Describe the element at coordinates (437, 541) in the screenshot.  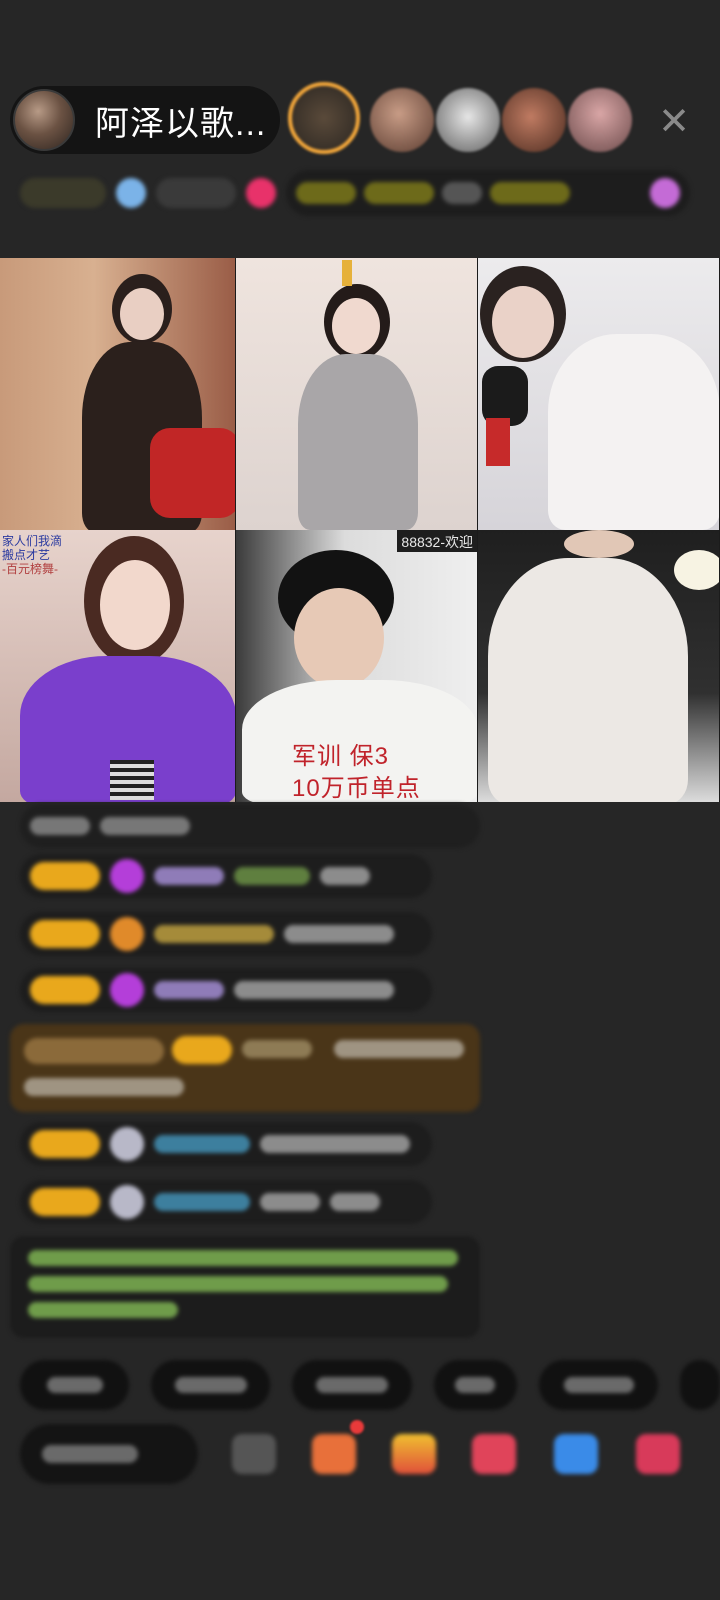
I see `tile-corner-label: 88832-欢迎` at that location.